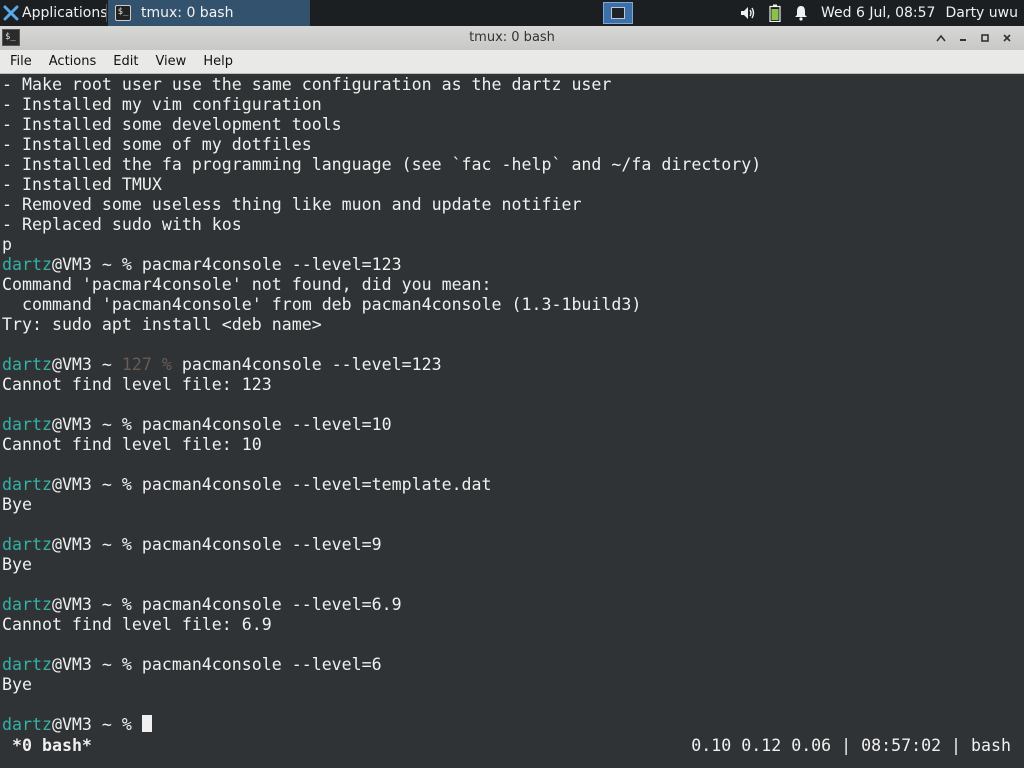 Image resolution: width=1024 pixels, height=768 pixels. I want to click on terminal-text: - Replaced sudo with kos, so click(122, 224).